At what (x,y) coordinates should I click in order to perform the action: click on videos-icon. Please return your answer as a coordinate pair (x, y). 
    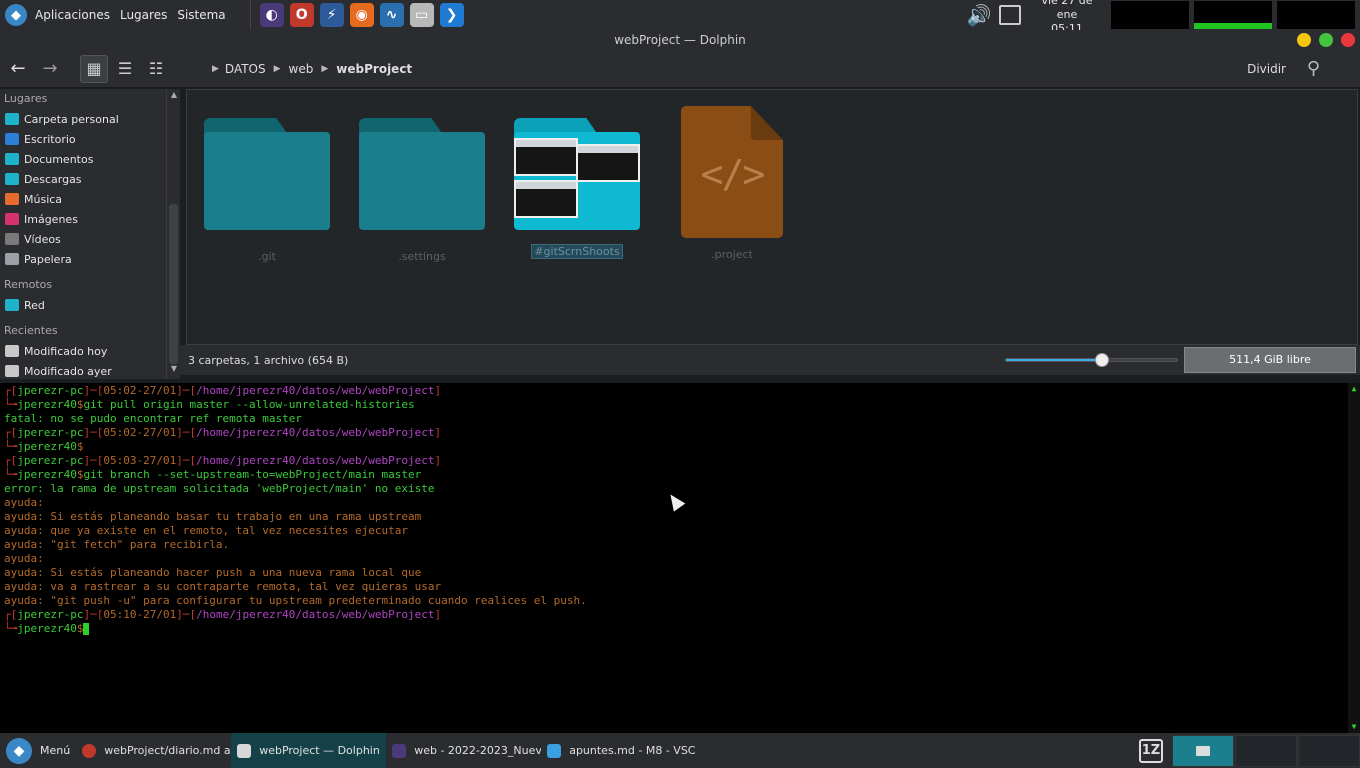
    Looking at the image, I should click on (12, 239).